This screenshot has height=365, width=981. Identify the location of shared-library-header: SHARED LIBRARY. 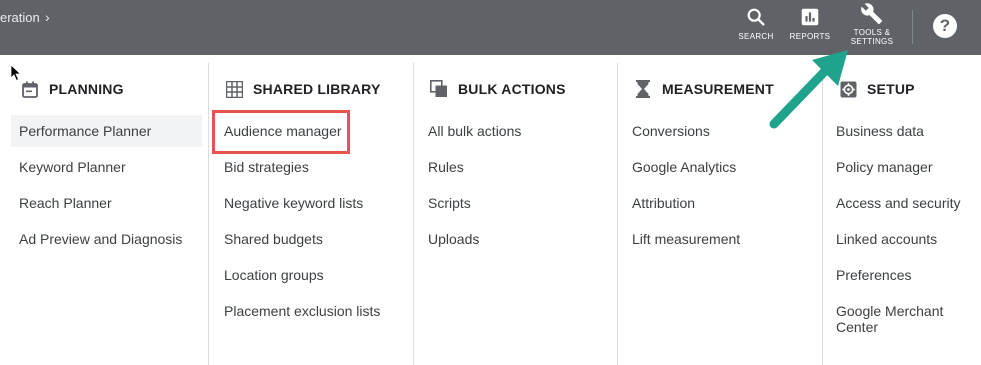
(302, 89).